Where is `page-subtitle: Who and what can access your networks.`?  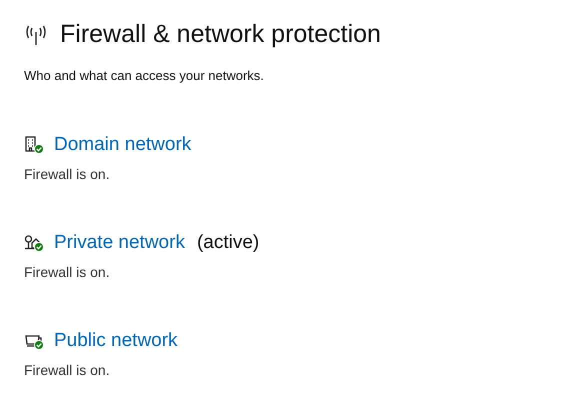
page-subtitle: Who and what can access your networks. is located at coordinates (144, 75).